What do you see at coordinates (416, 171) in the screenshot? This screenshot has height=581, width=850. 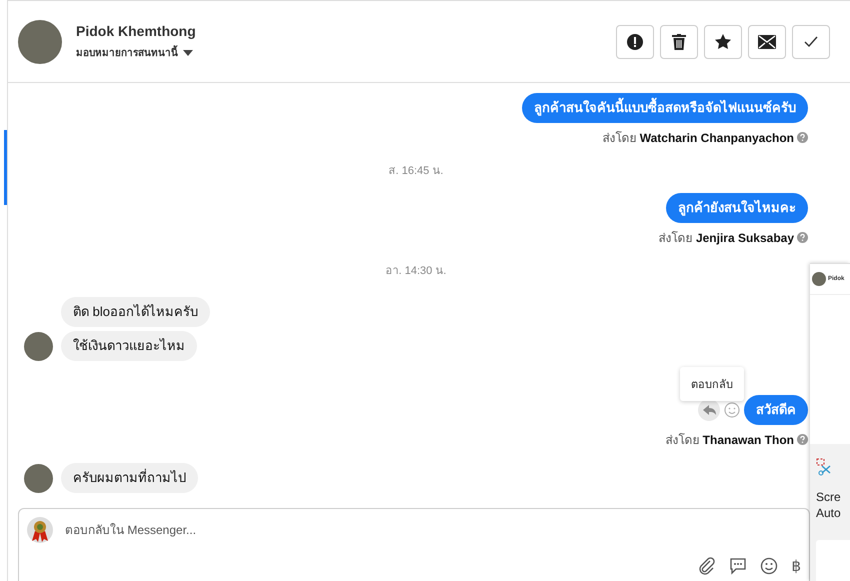 I see `timestamp: ส. 16:45 น.` at bounding box center [416, 171].